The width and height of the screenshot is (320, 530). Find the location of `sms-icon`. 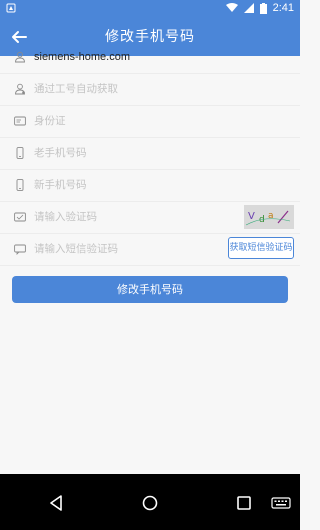

sms-icon is located at coordinates (20, 249).